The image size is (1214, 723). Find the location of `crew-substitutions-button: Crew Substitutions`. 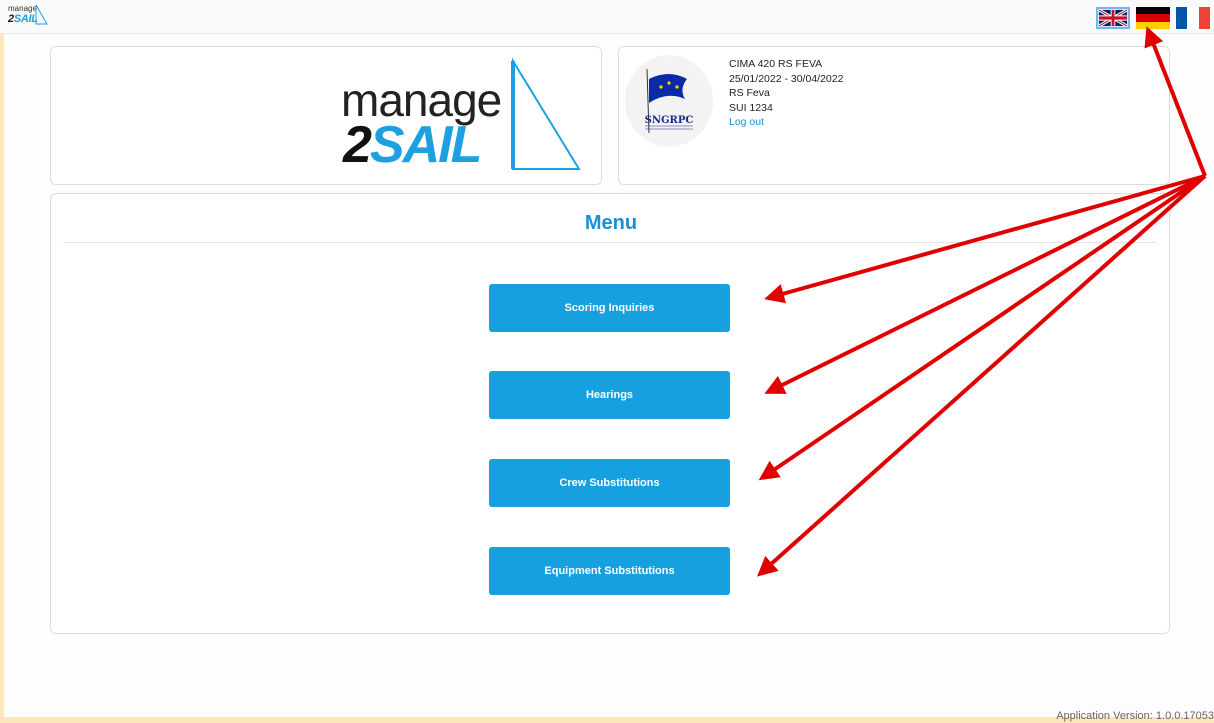

crew-substitutions-button: Crew Substitutions is located at coordinates (609, 483).